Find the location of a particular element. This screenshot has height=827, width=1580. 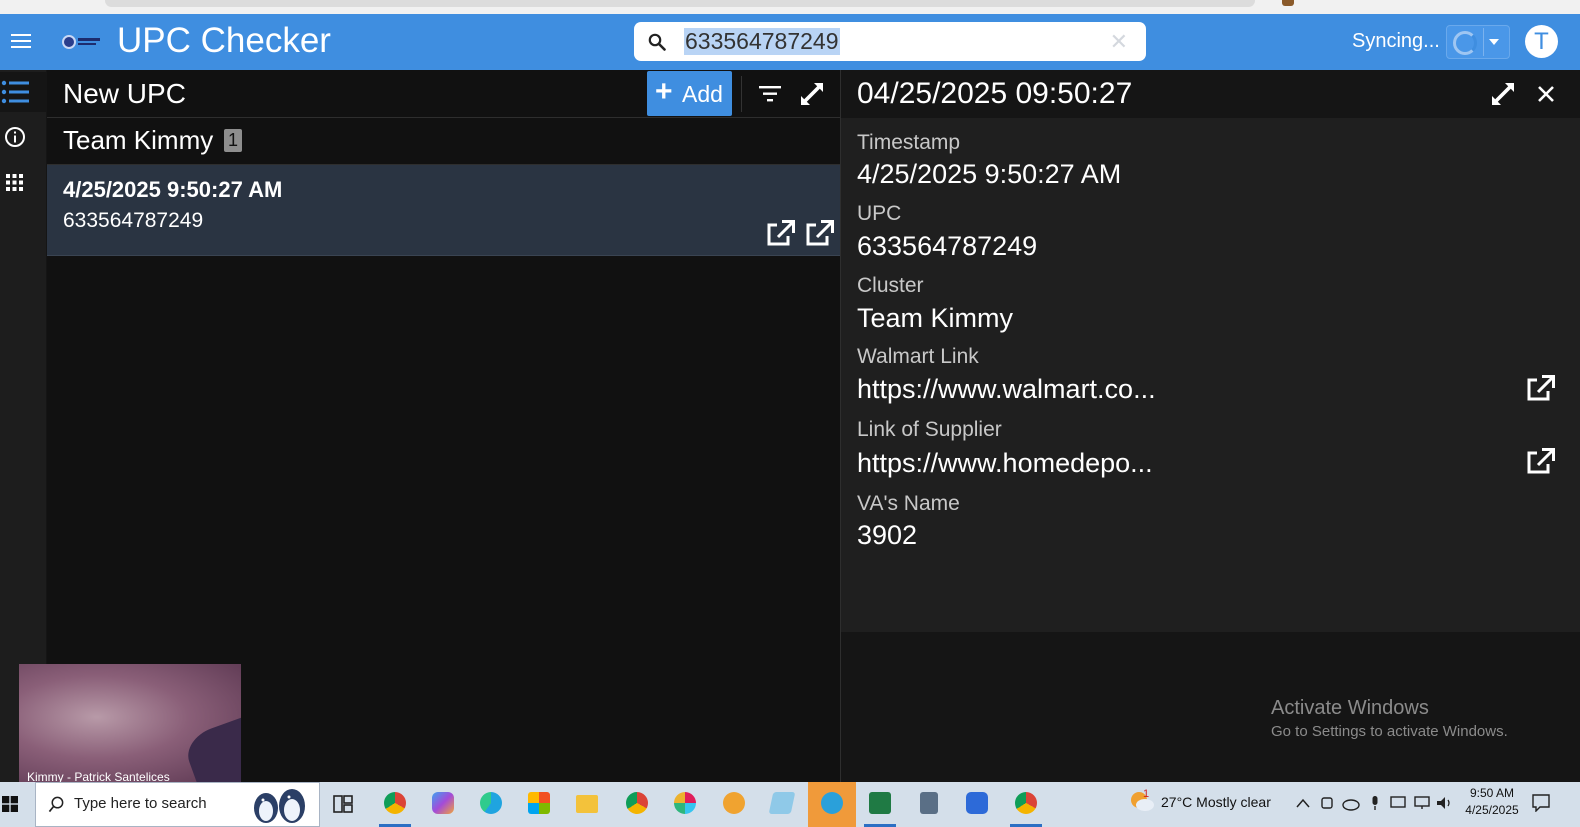

field-value-cluster: Team Kimmy is located at coordinates (935, 318).